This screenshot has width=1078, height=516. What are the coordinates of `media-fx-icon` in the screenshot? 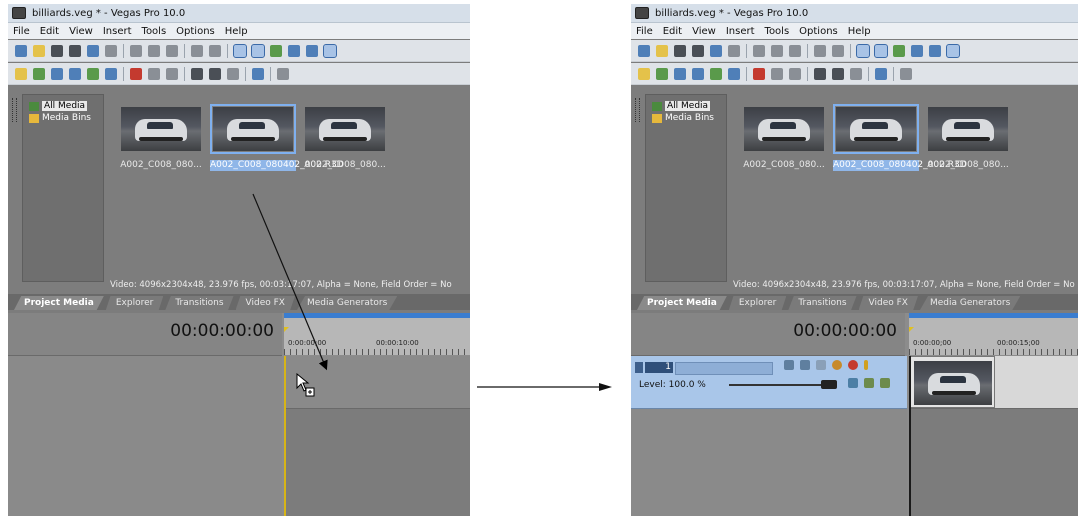 It's located at (716, 73).